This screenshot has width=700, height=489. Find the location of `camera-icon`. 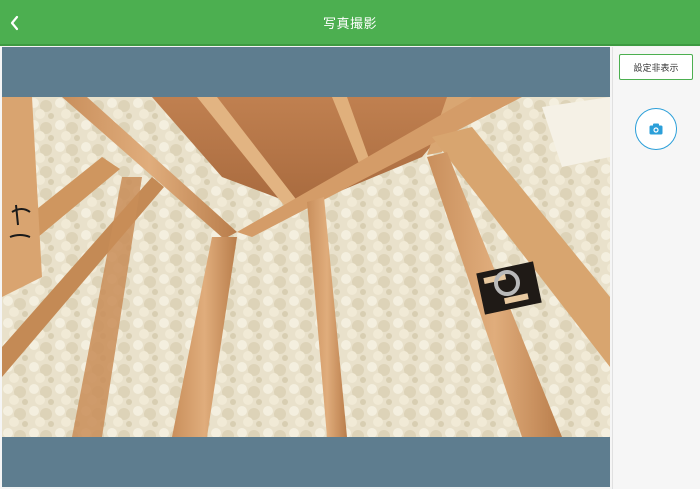

camera-icon is located at coordinates (656, 129).